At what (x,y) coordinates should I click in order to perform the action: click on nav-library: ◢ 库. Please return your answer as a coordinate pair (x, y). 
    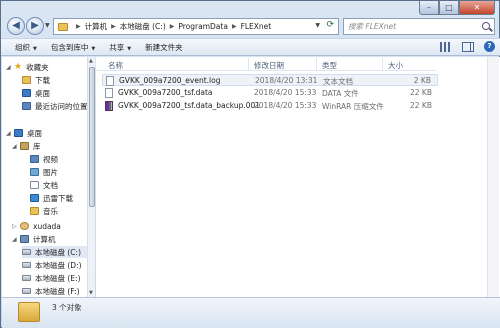
    Looking at the image, I should click on (26, 146).